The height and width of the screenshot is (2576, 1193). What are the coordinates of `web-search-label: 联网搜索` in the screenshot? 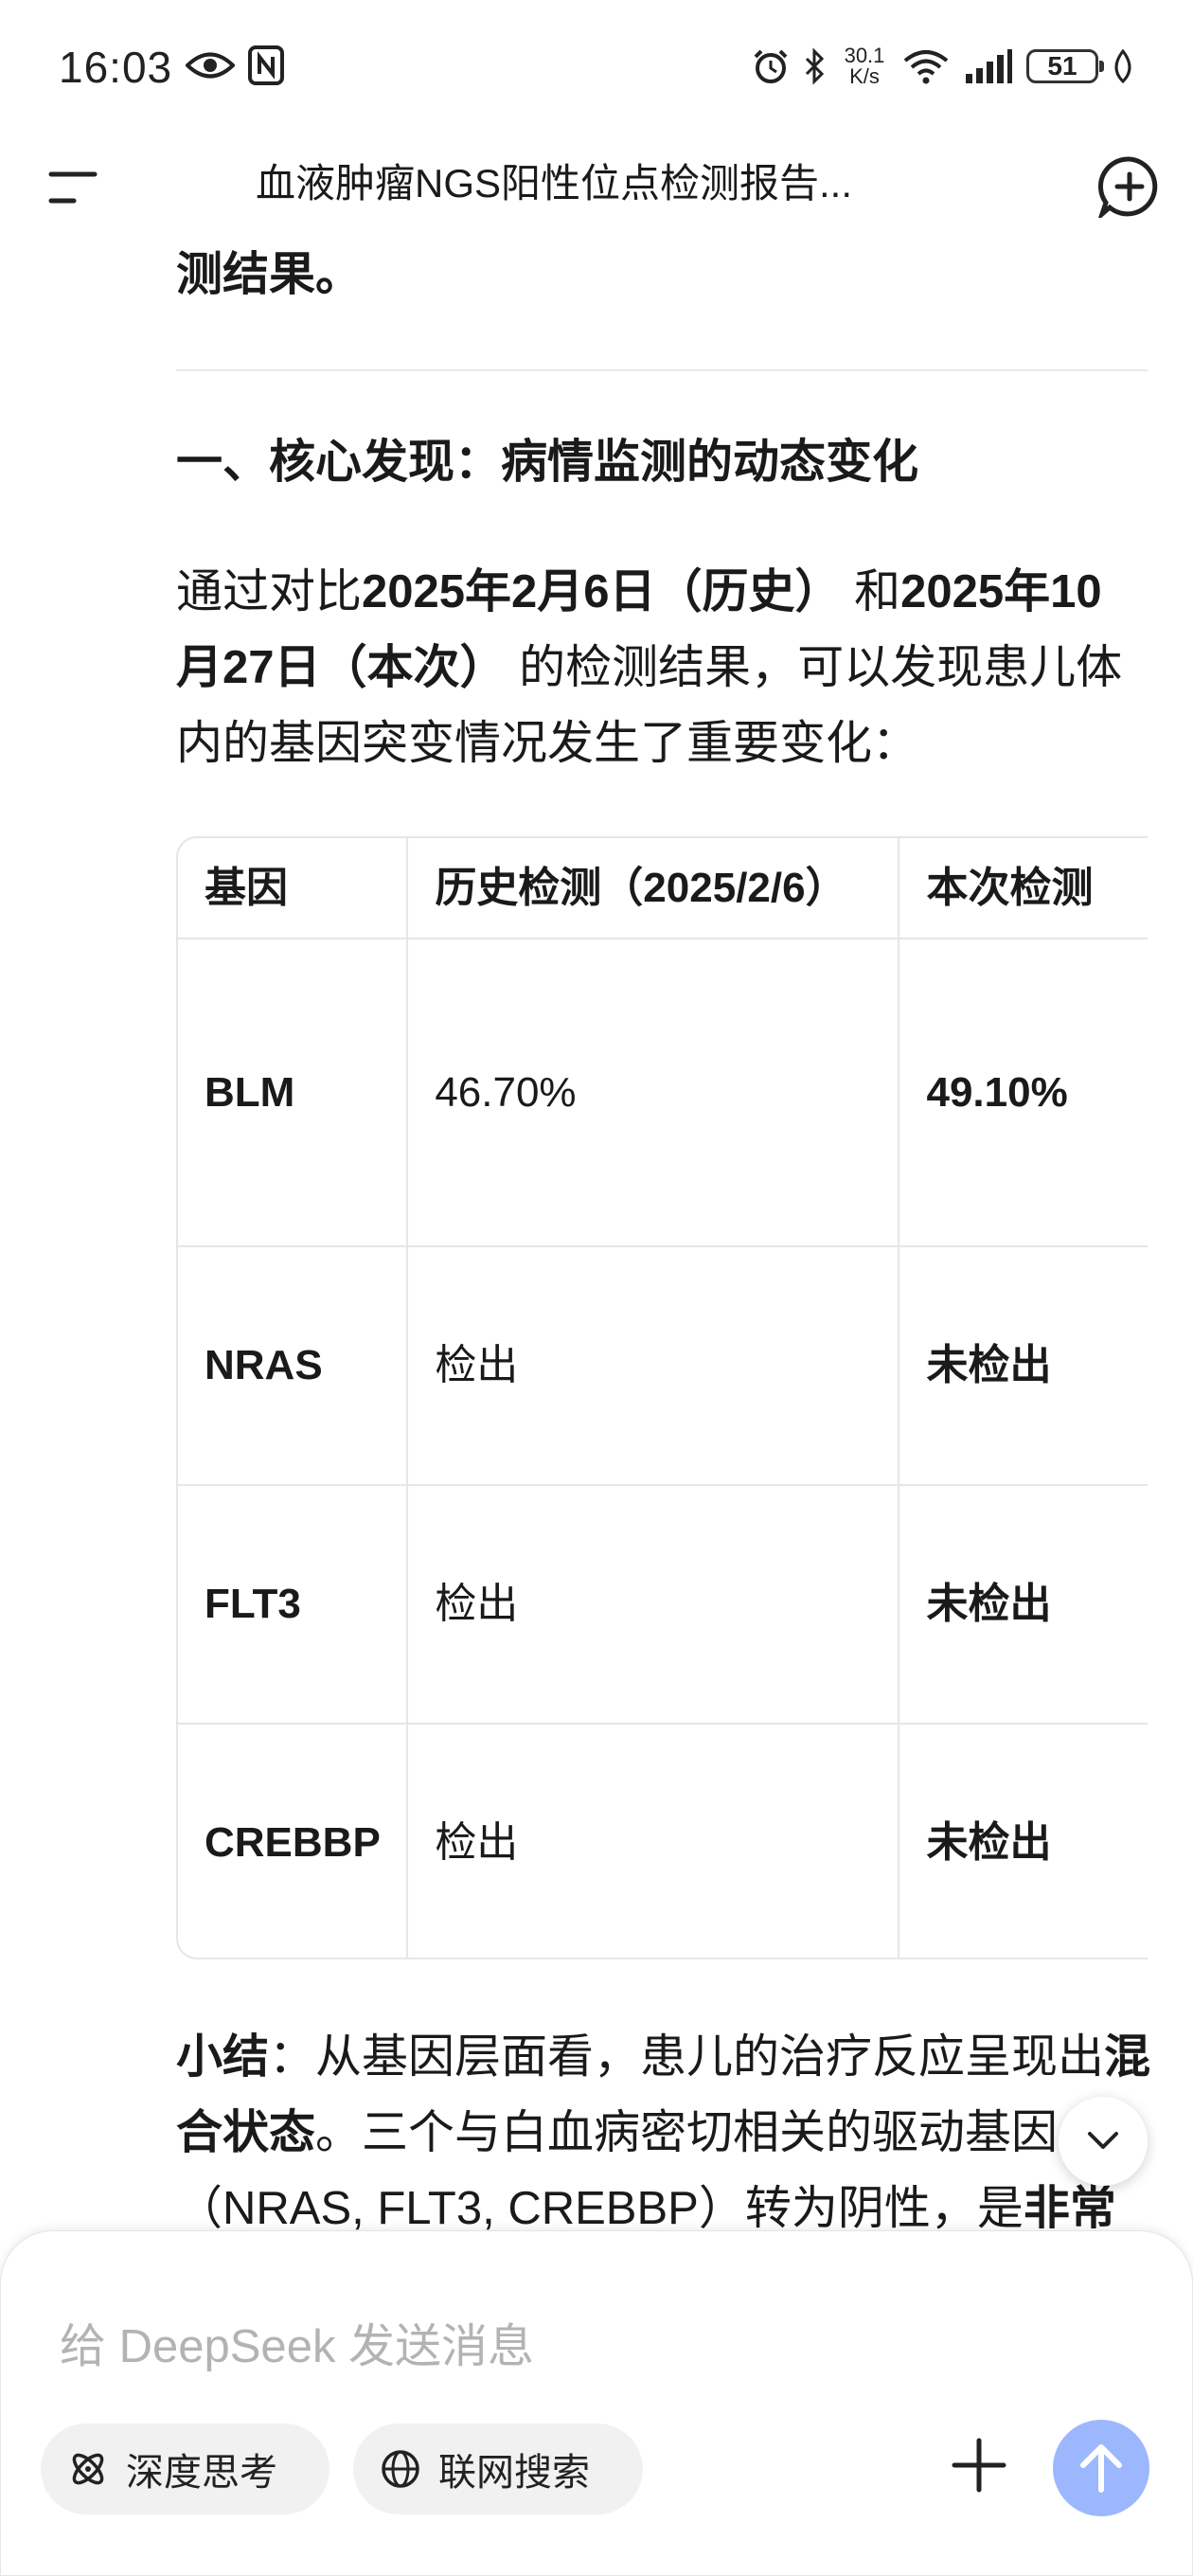 It's located at (514, 2473).